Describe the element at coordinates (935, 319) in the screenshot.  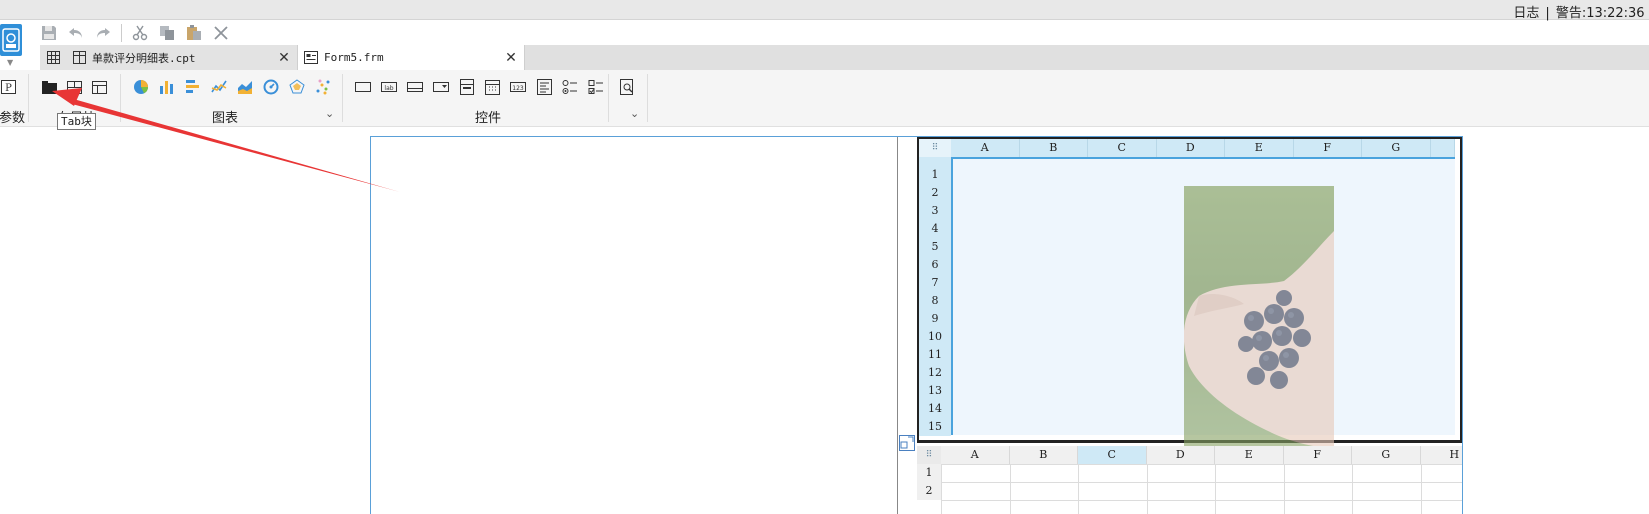
I see `row-header: 9` at that location.